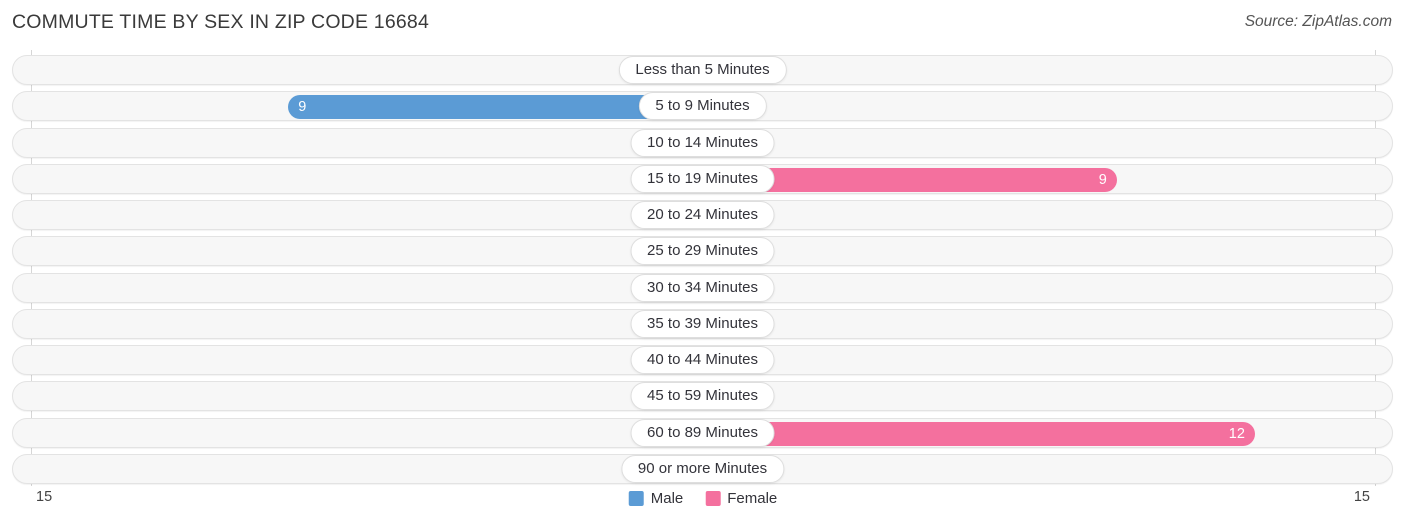 This screenshot has width=1406, height=523. I want to click on bar-track: 0030 to 34 Minutes, so click(702, 287).